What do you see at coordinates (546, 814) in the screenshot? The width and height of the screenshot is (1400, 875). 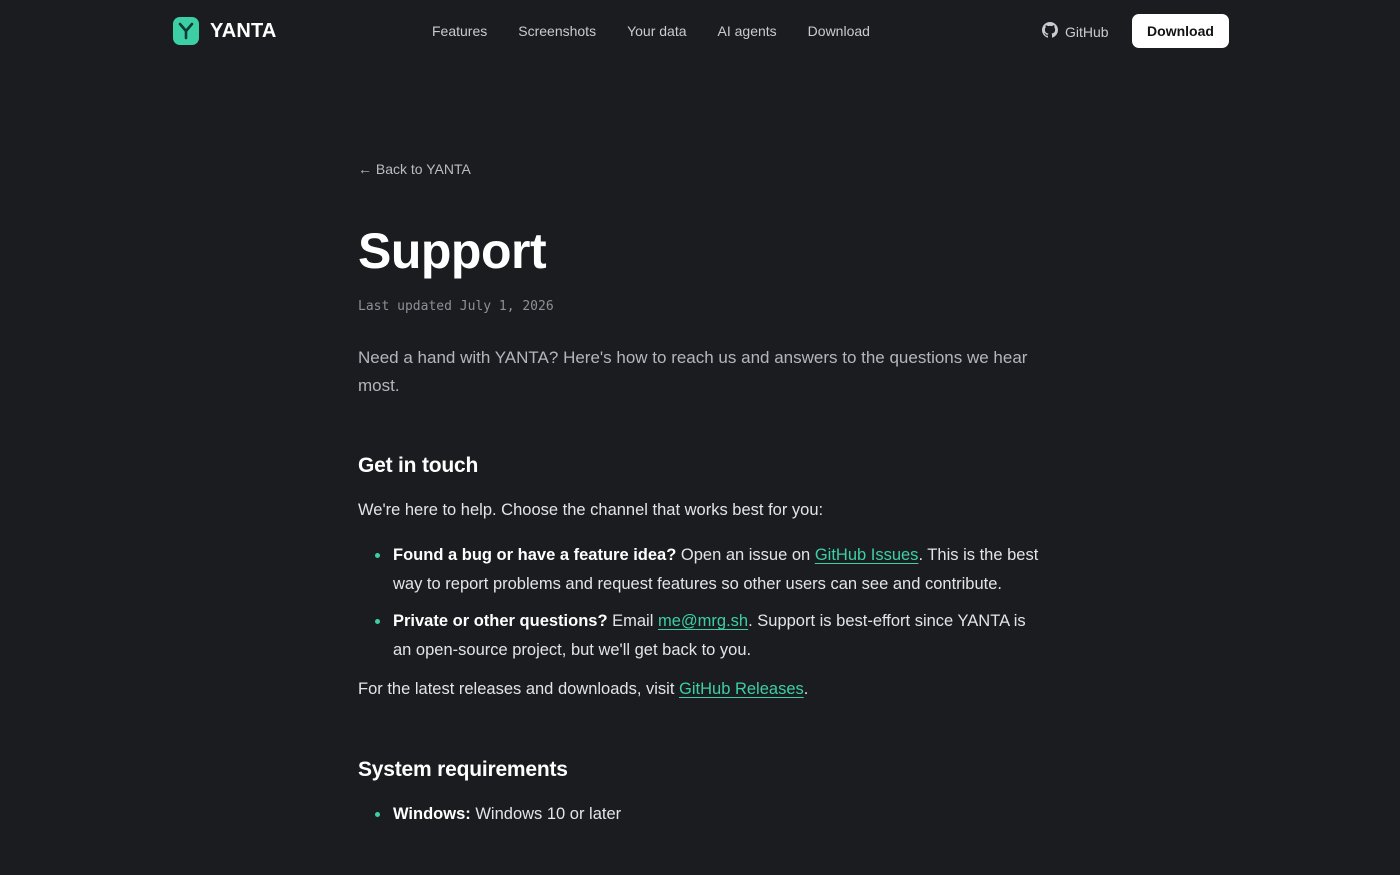 I see `list-item-text: Windows 10 or later` at bounding box center [546, 814].